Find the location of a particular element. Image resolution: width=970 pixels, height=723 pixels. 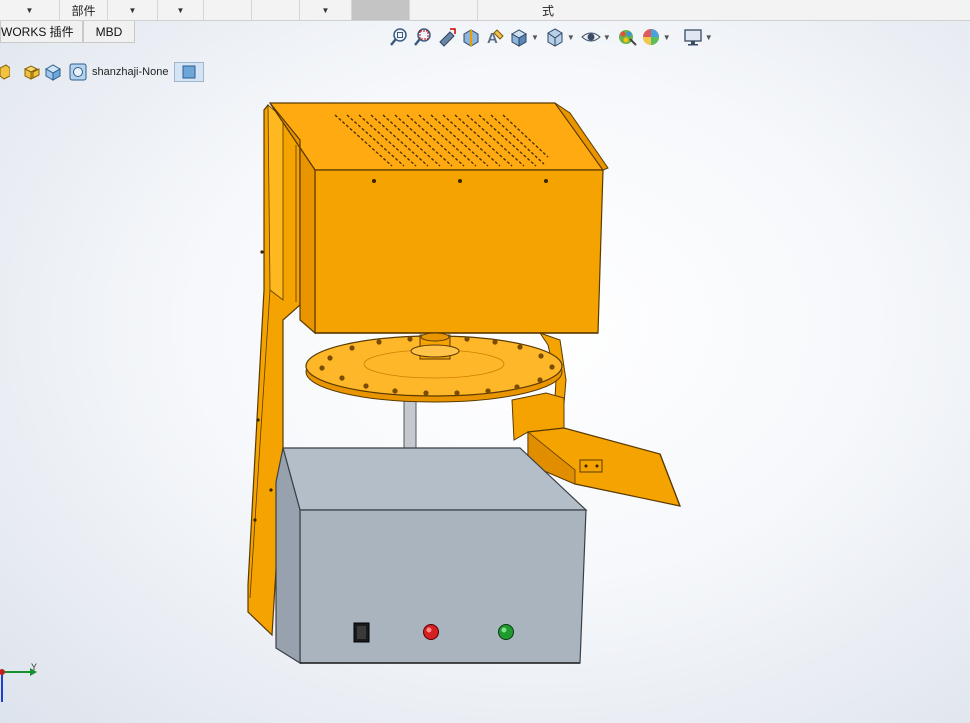

top-housing is located at coordinates (438, 218).